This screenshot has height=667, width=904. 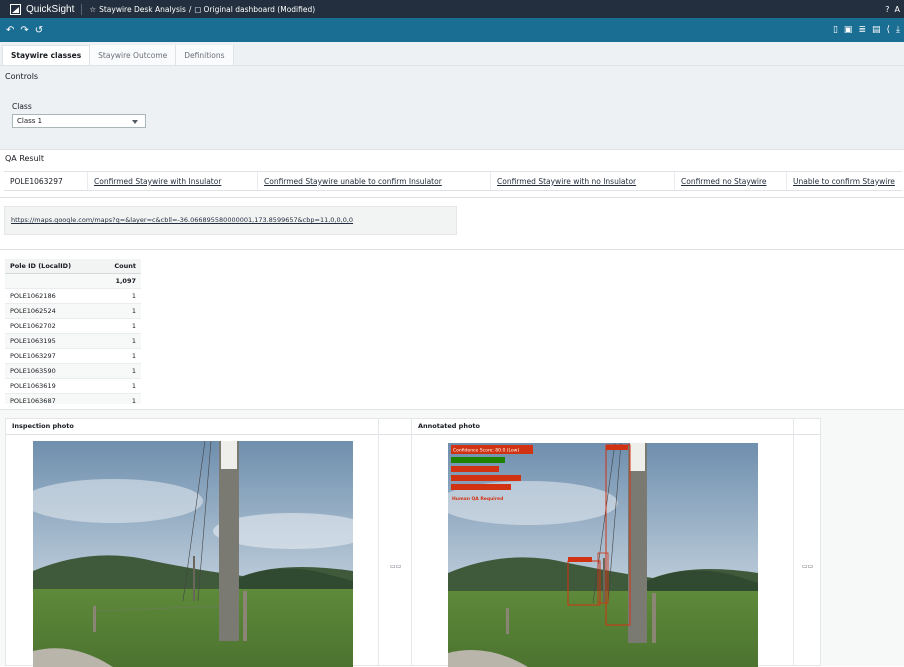 What do you see at coordinates (82, 9) in the screenshot?
I see `divider` at bounding box center [82, 9].